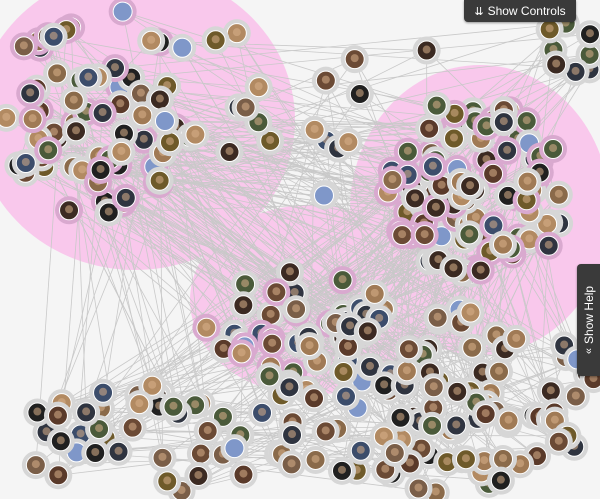 The image size is (600, 499). I want to click on show-controls-button: ⇊ Show Controls, so click(520, 11).